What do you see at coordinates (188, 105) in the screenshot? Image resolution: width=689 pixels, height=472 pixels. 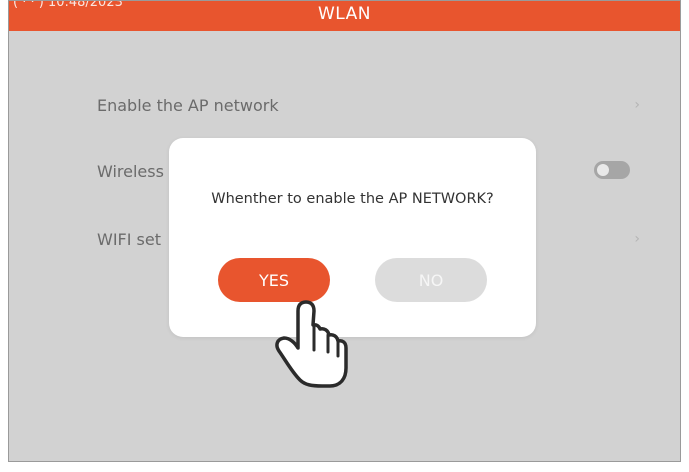 I see `setting-label: Enable the AP network` at bounding box center [188, 105].